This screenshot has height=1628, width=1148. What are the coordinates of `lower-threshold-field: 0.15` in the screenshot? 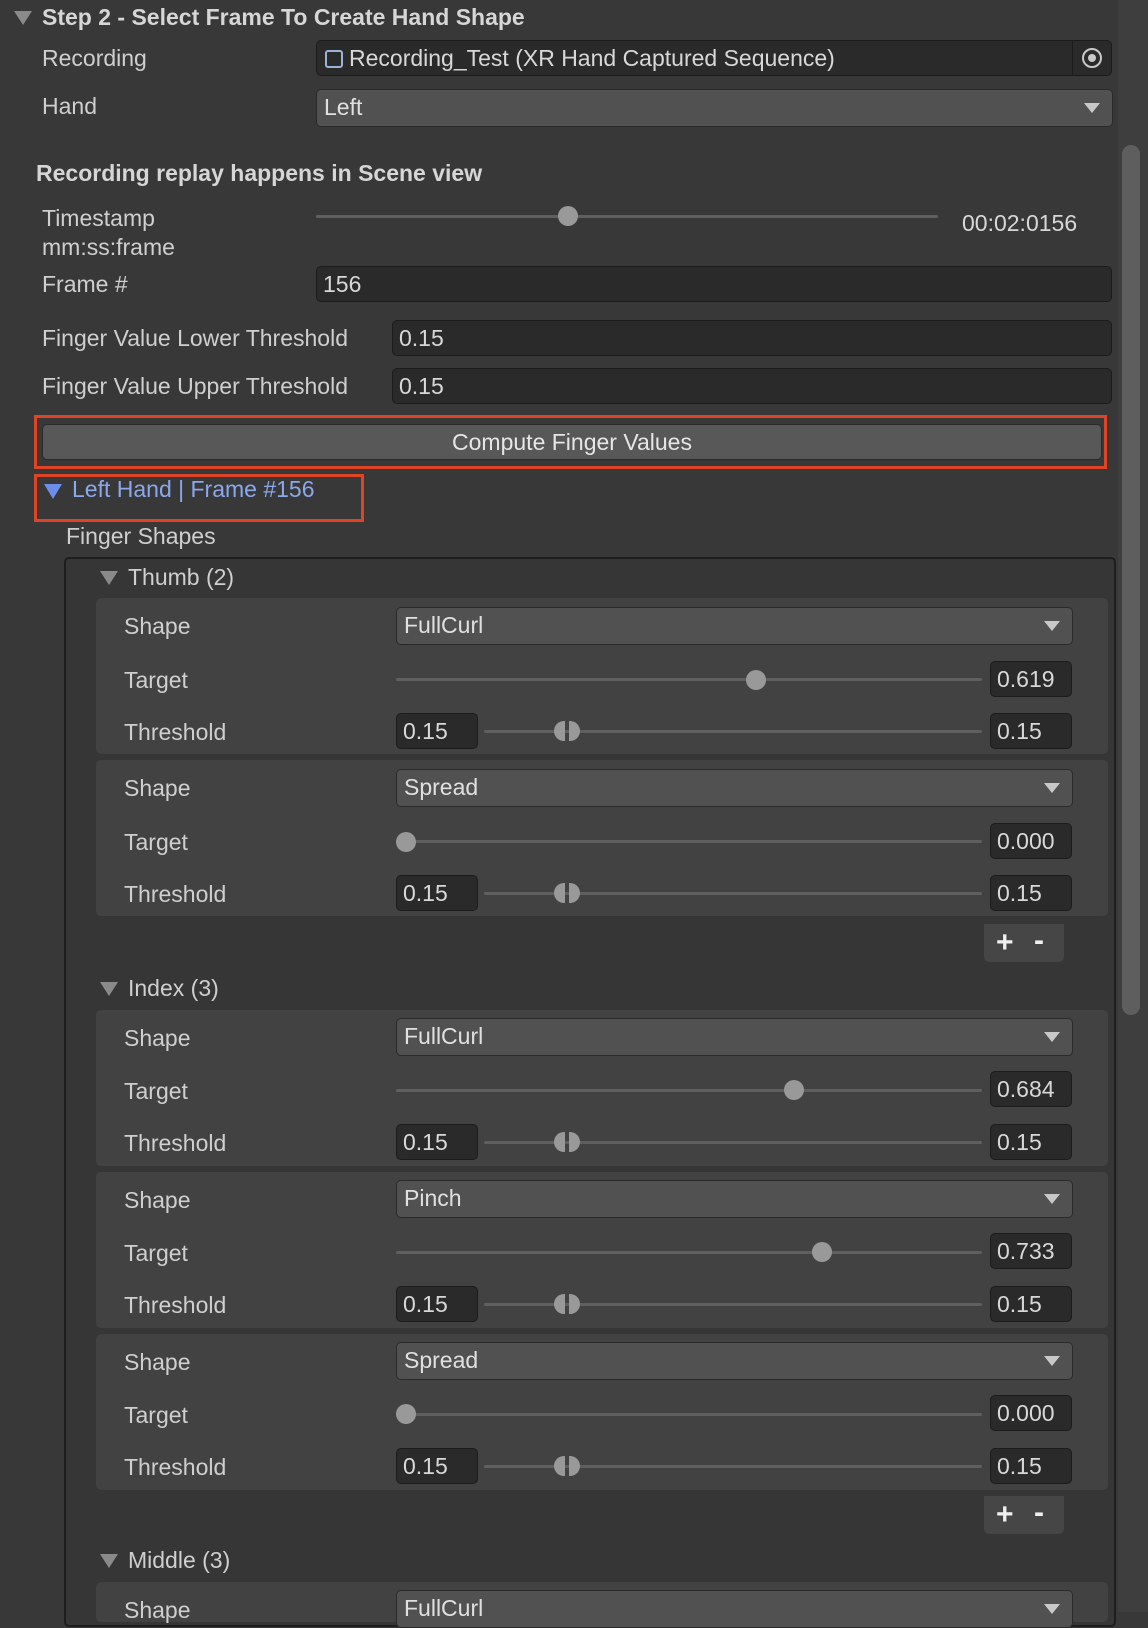 It's located at (752, 338).